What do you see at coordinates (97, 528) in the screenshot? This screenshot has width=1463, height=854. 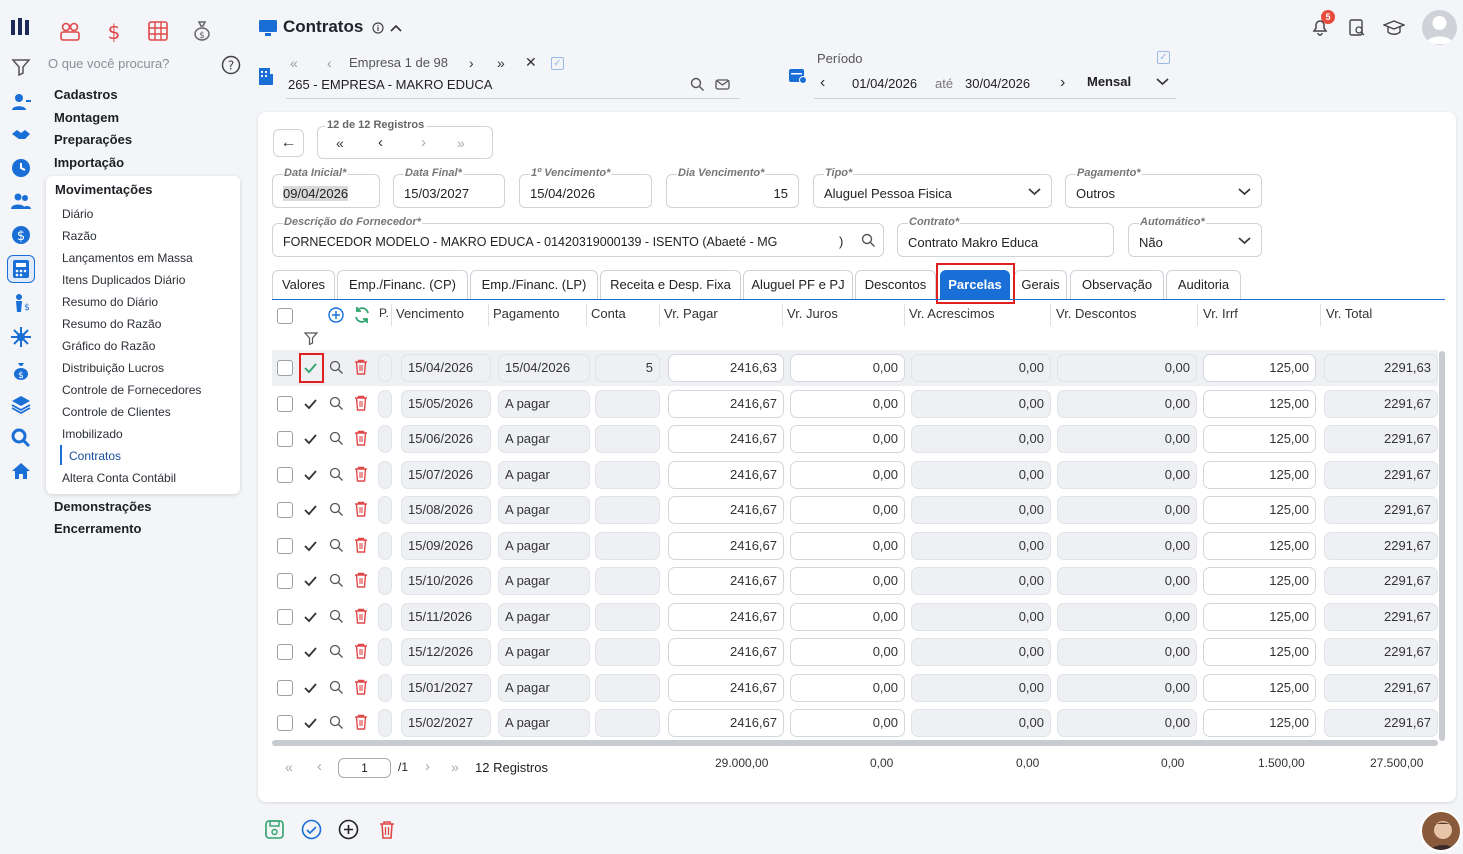 I see `menu-encerramento: Encerramento` at bounding box center [97, 528].